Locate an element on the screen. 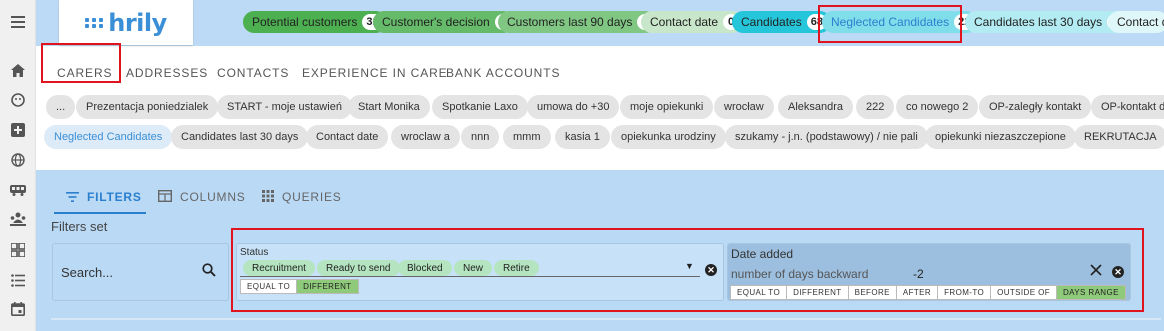  pill-label: Potential customers is located at coordinates (305, 22).